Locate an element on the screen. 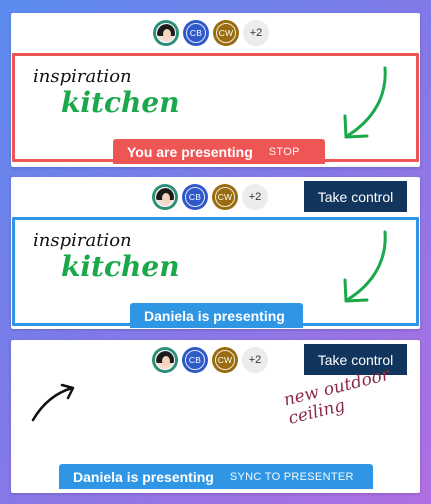  presenting-banner: Daniela is presenting SYNC TO PRESENTER is located at coordinates (216, 476).